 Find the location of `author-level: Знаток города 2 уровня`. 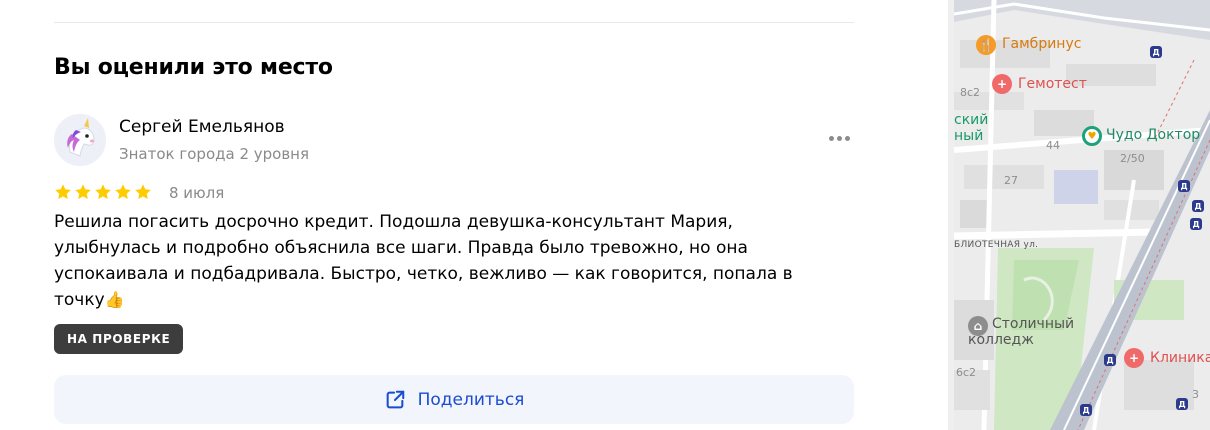

author-level: Знаток города 2 уровня is located at coordinates (214, 154).